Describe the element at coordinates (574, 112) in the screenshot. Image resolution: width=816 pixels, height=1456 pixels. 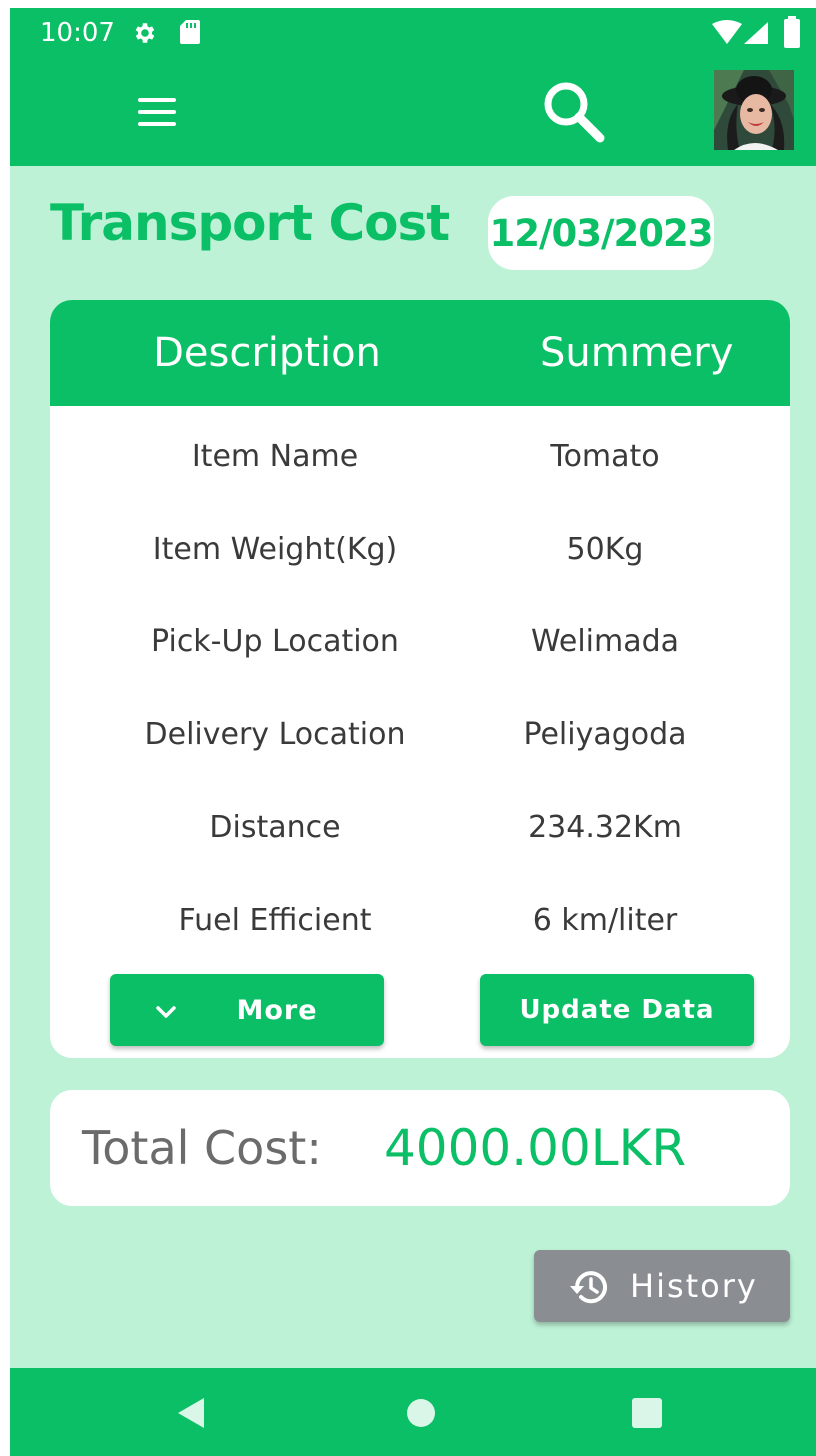
I see `search-icon` at that location.